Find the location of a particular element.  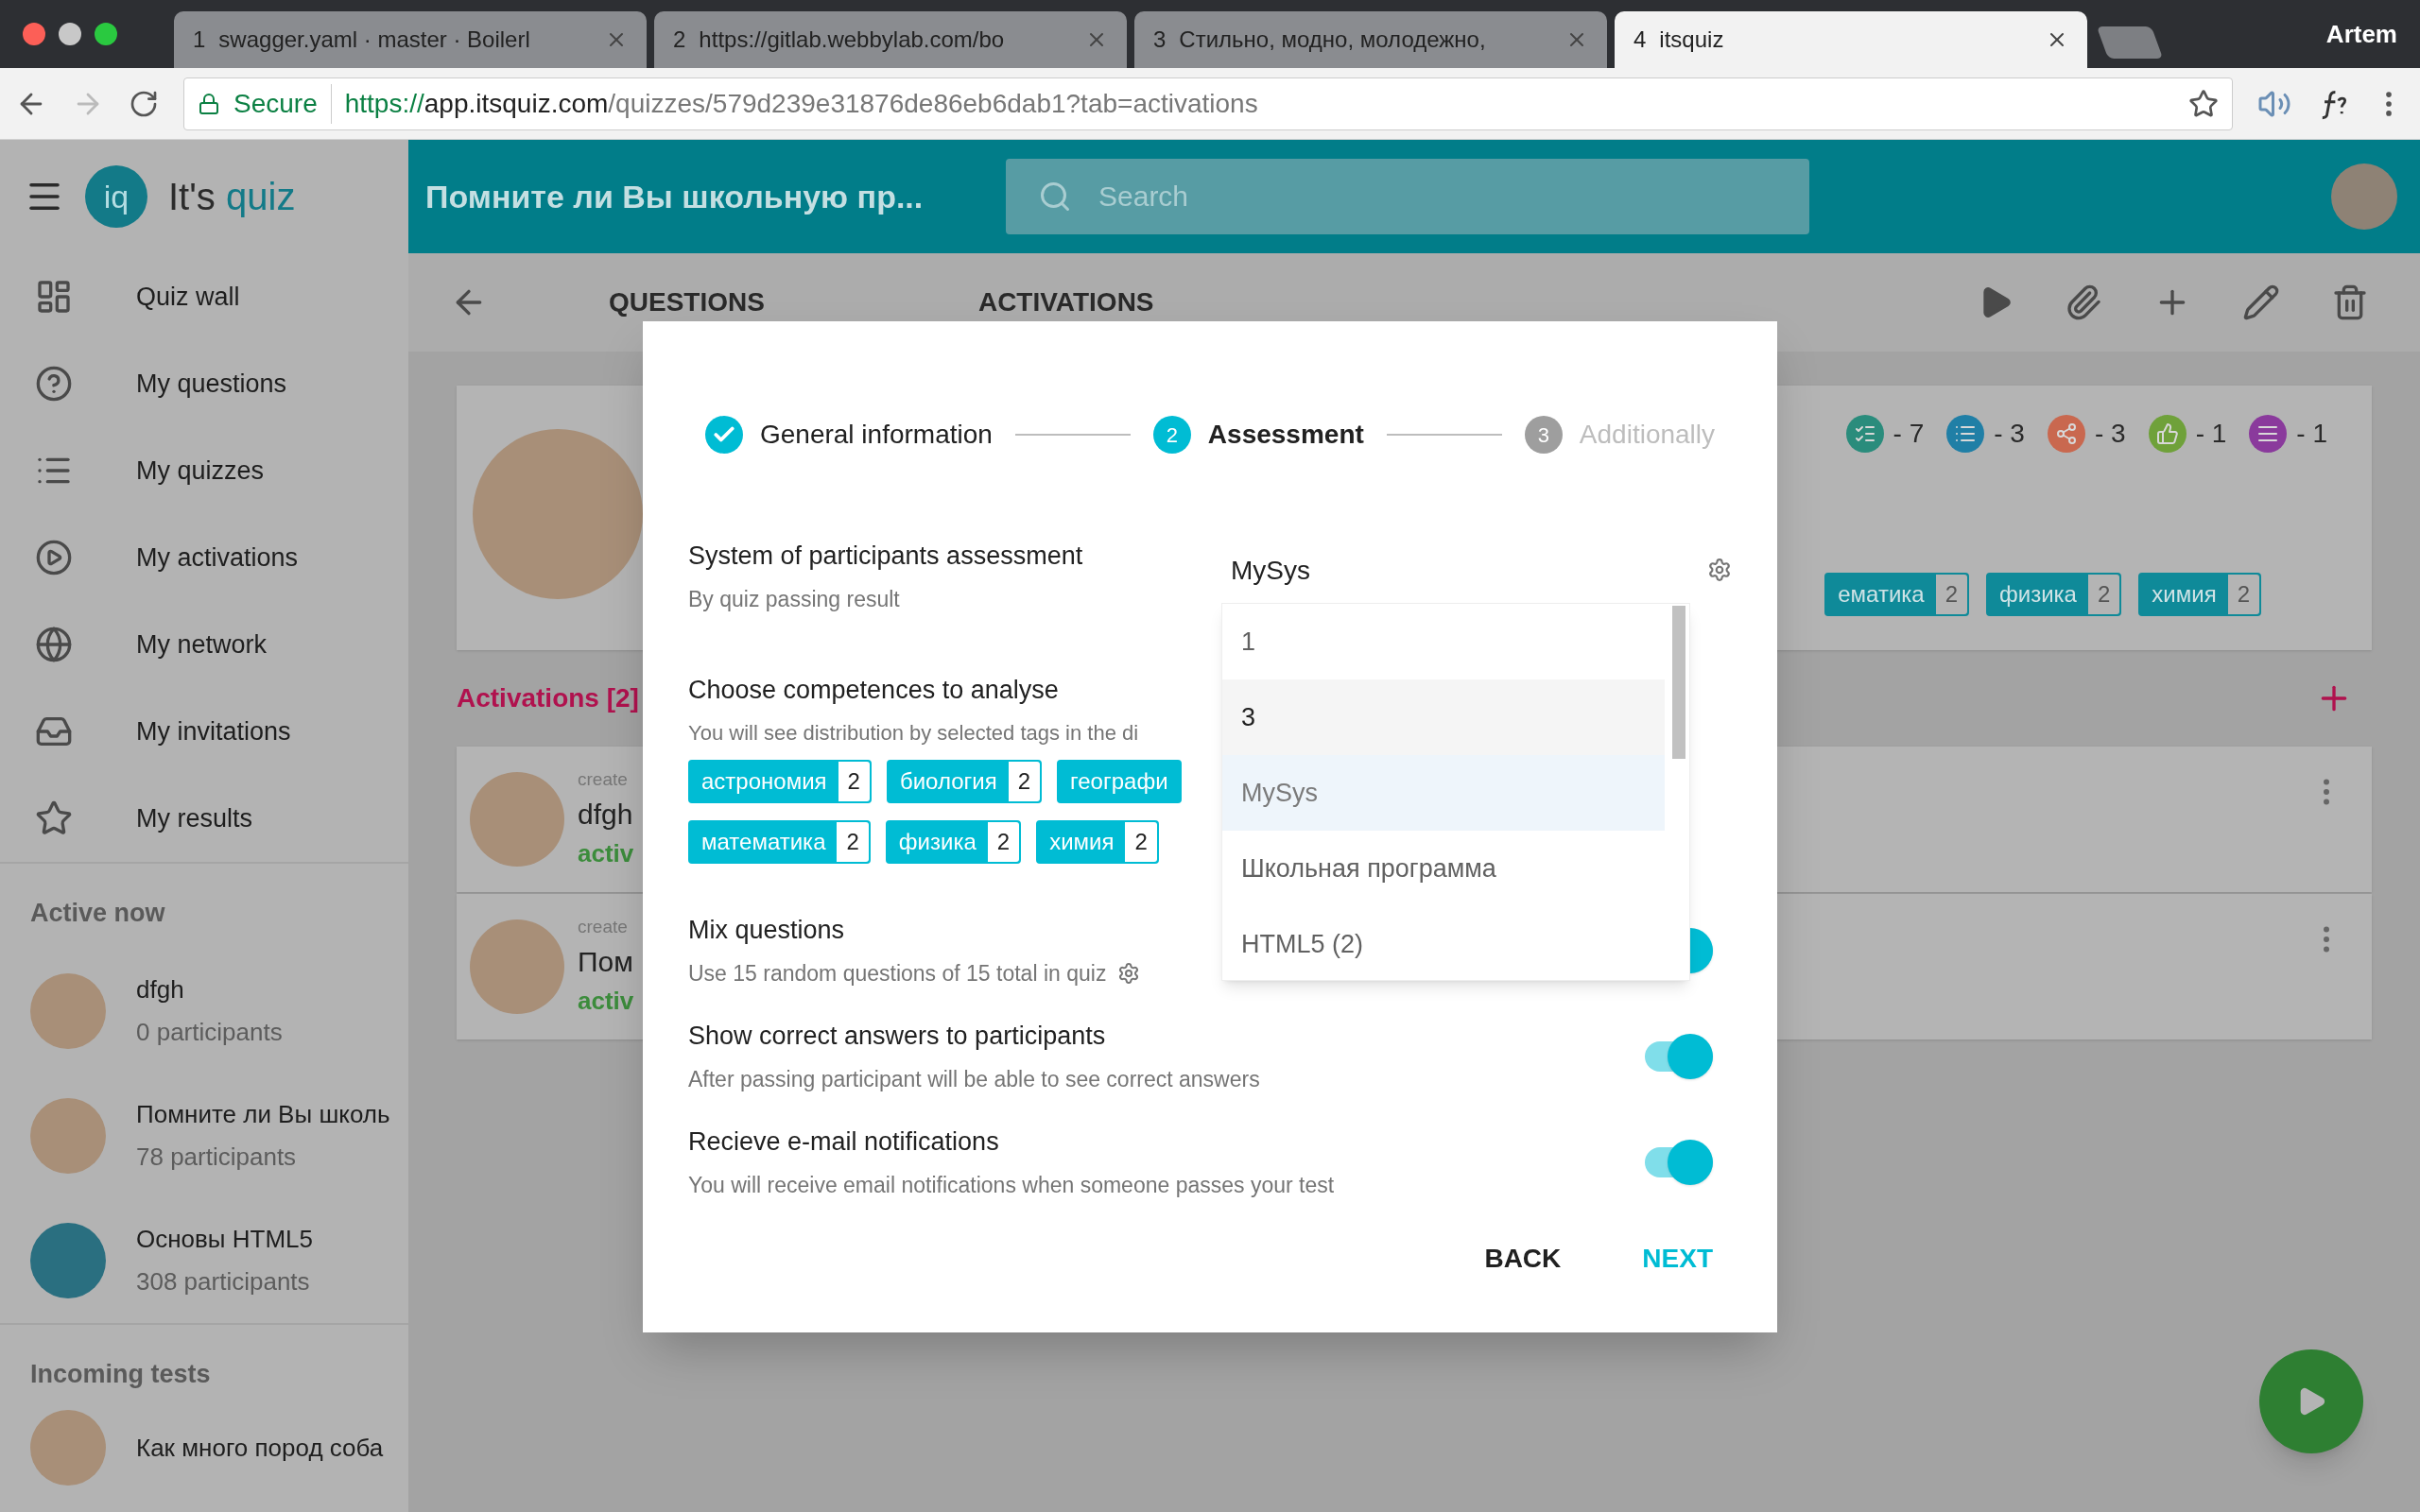

section-tab: ACTIVATIONS is located at coordinates (1065, 302).